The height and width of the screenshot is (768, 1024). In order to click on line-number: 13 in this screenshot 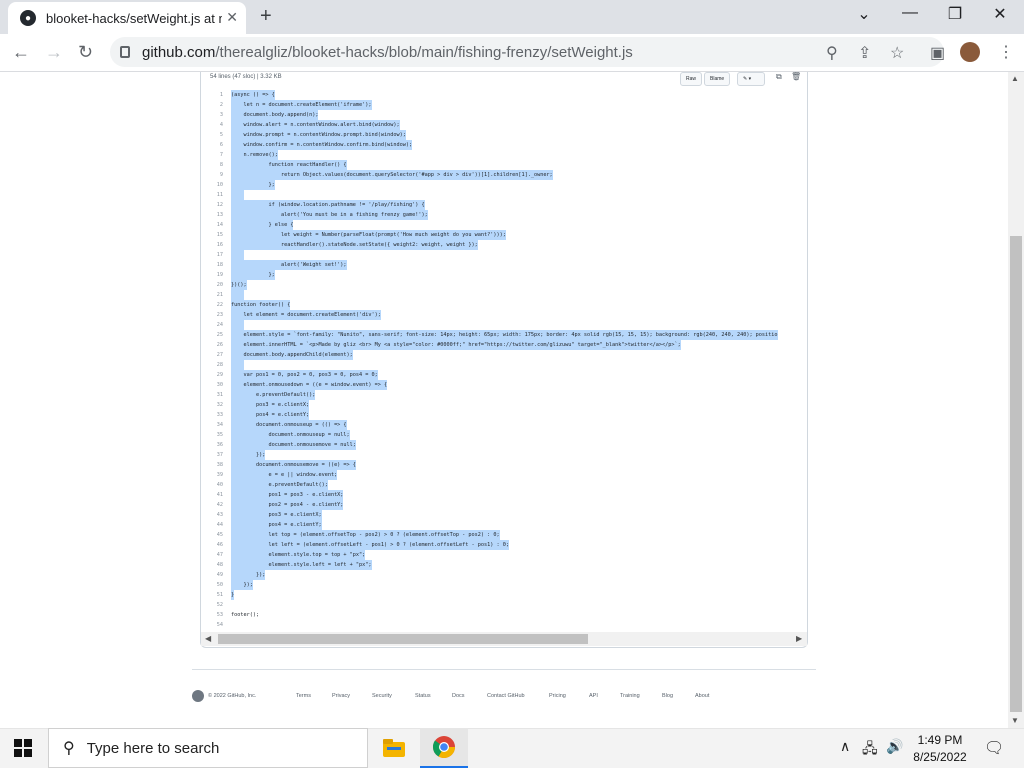, I will do `click(212, 215)`.